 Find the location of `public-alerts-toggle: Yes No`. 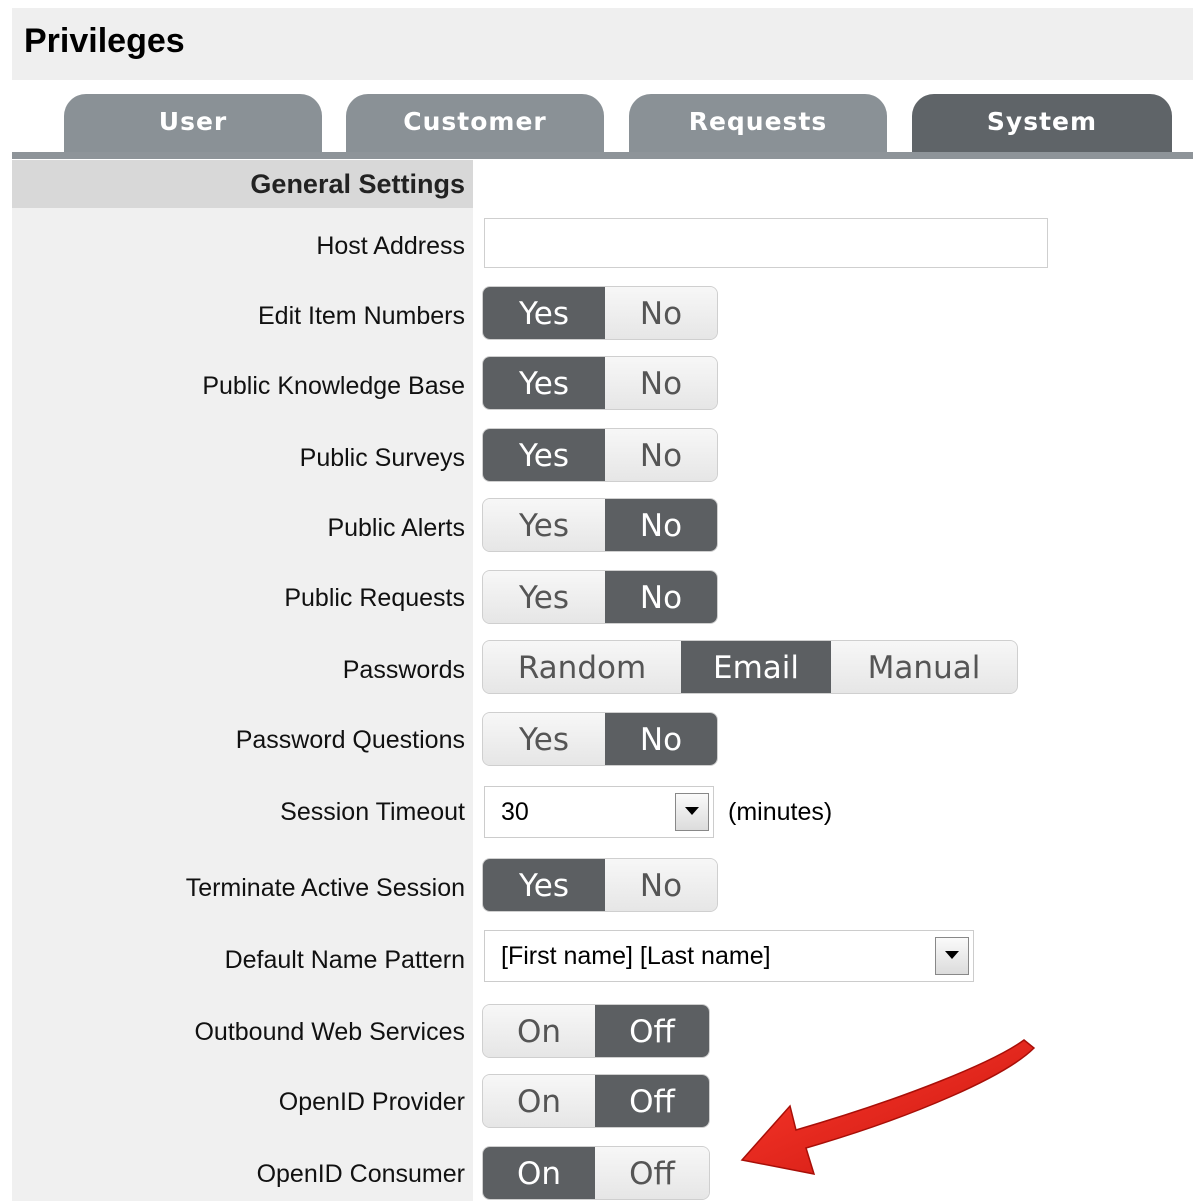

public-alerts-toggle: Yes No is located at coordinates (600, 525).